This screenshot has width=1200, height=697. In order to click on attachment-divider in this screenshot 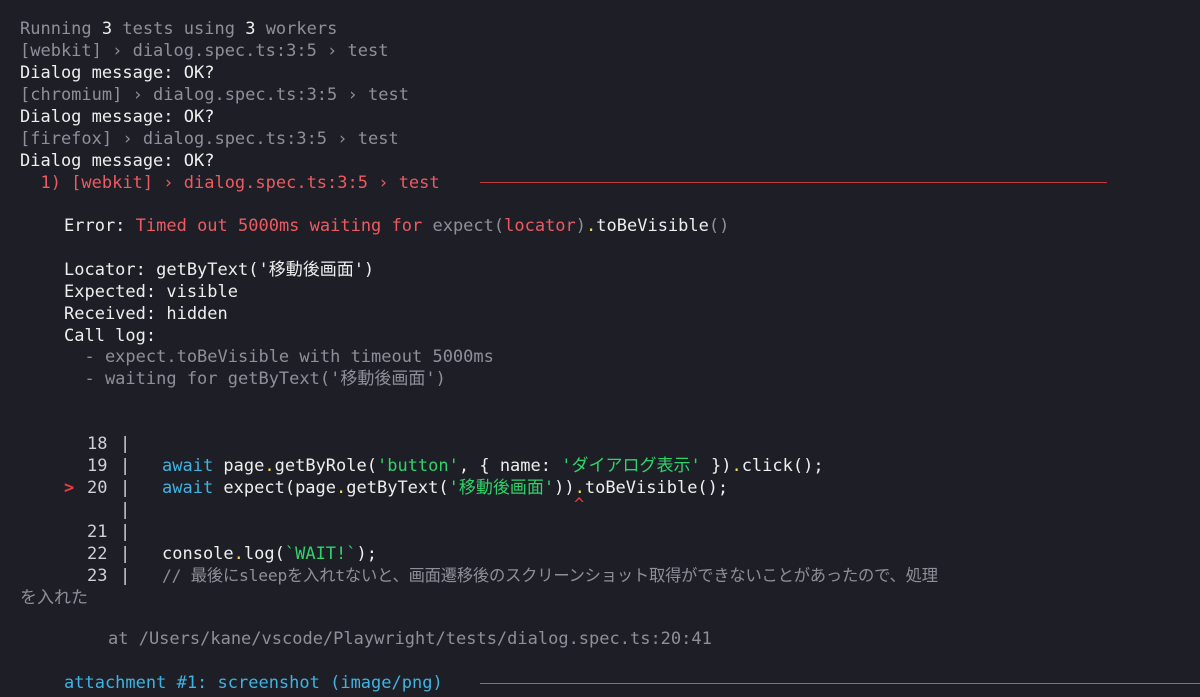, I will do `click(840, 683)`.